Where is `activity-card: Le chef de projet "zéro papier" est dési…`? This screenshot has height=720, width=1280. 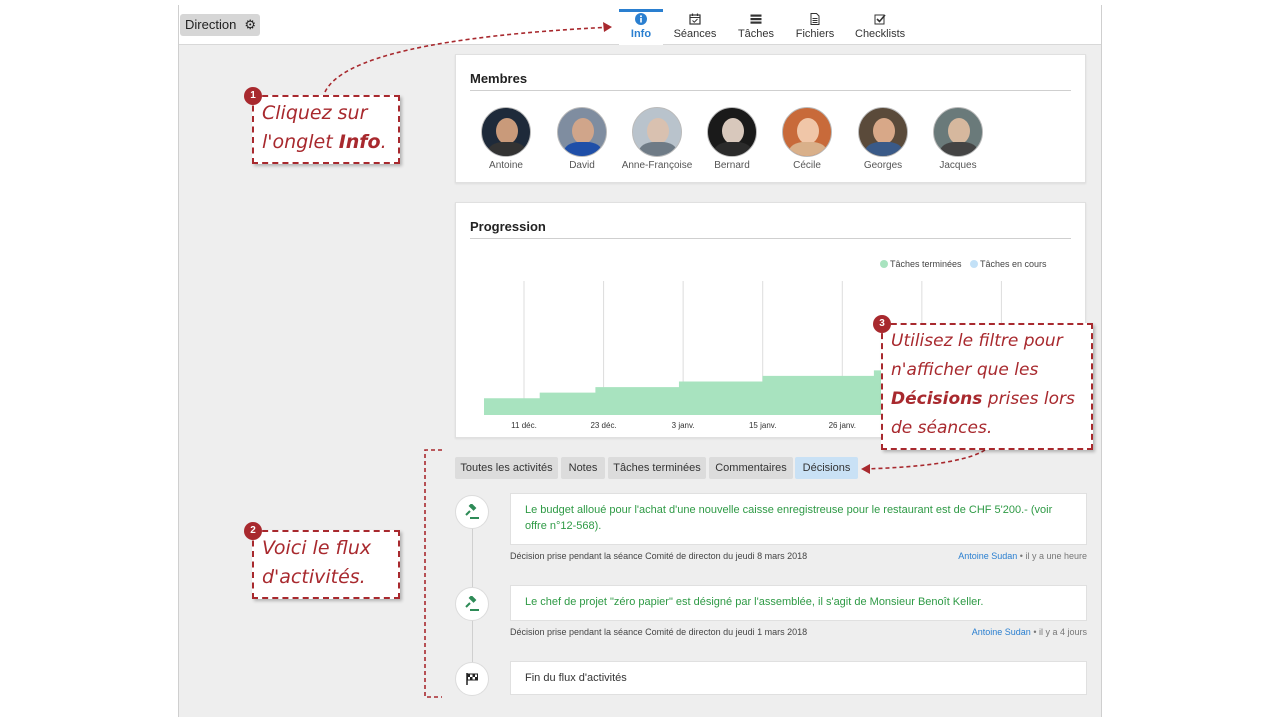
activity-card: Le chef de projet "zéro papier" est dési… is located at coordinates (798, 603).